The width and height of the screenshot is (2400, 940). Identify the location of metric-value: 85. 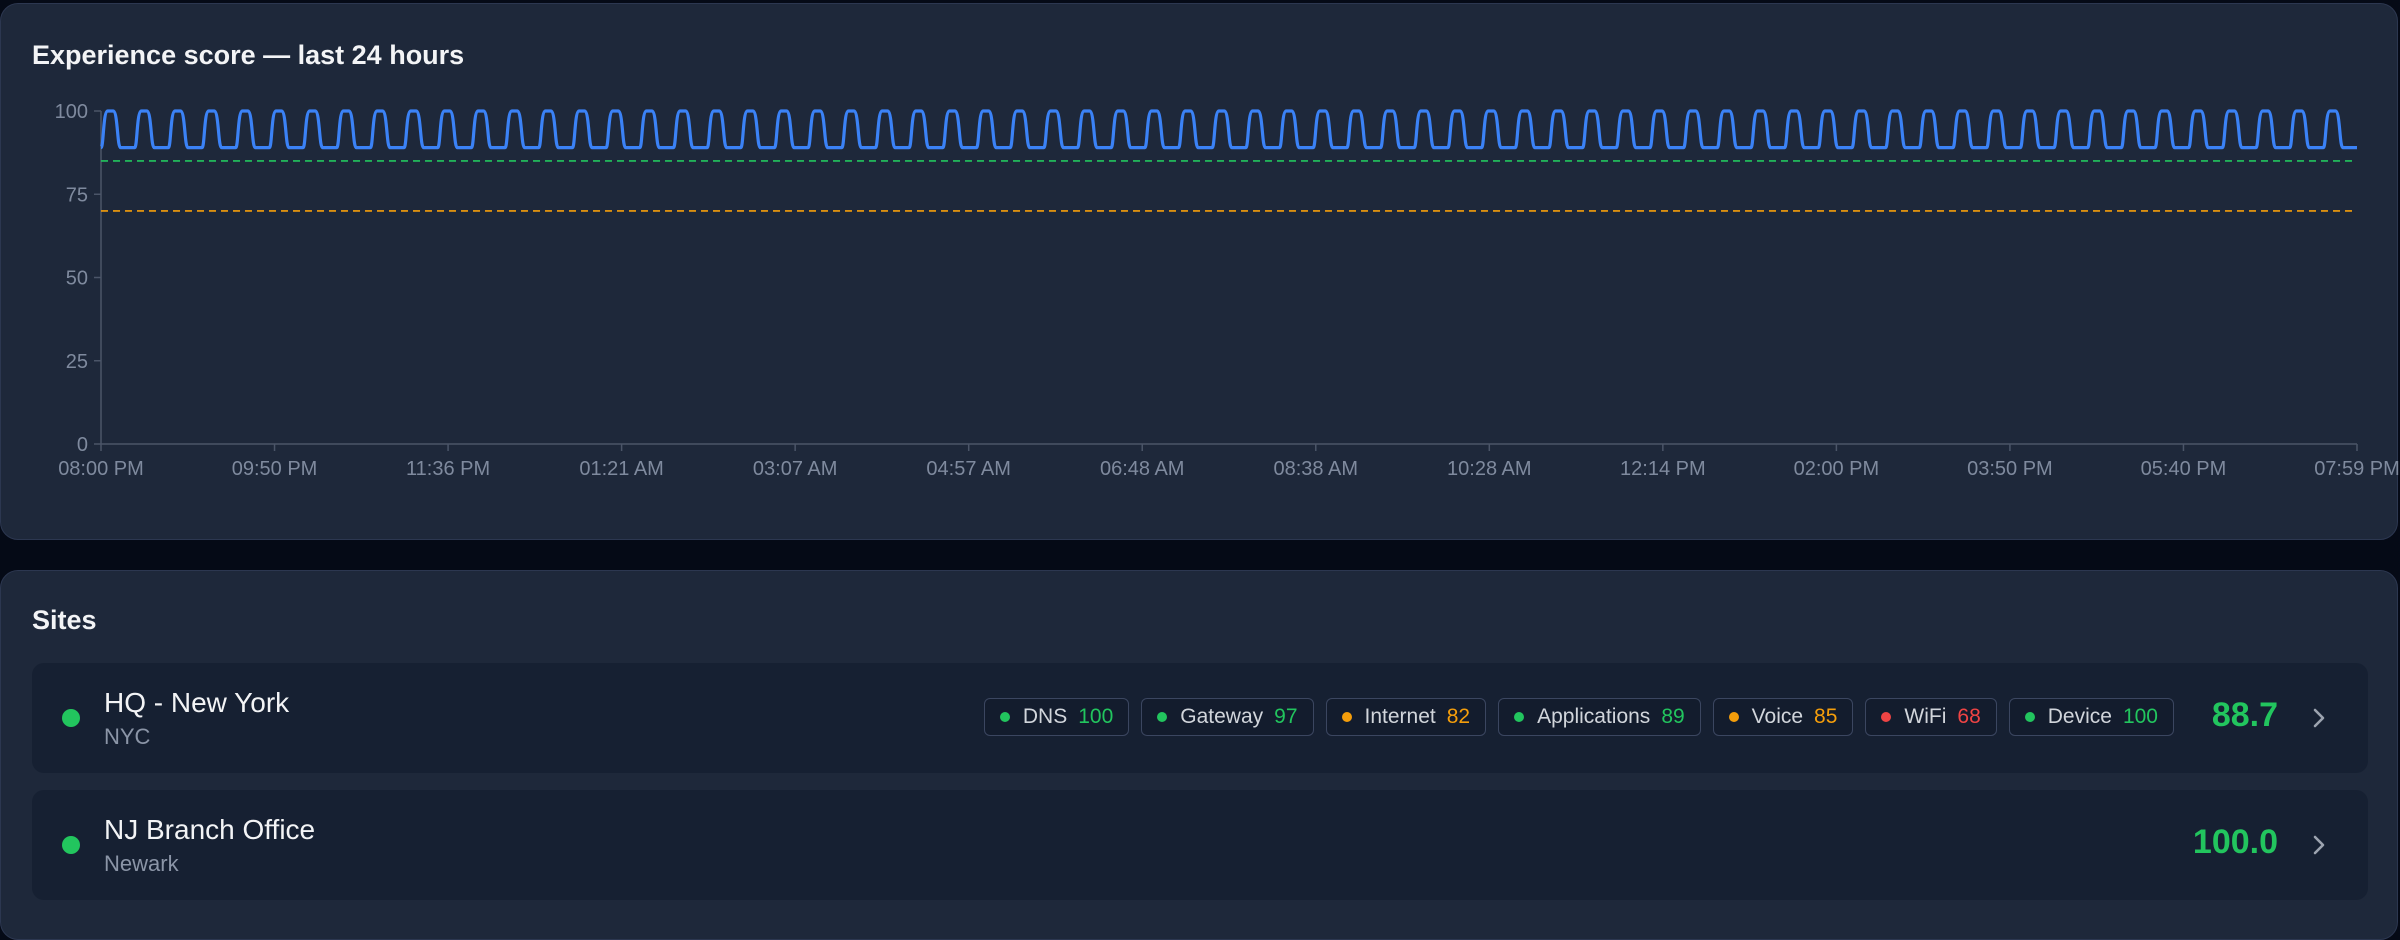
(1826, 716).